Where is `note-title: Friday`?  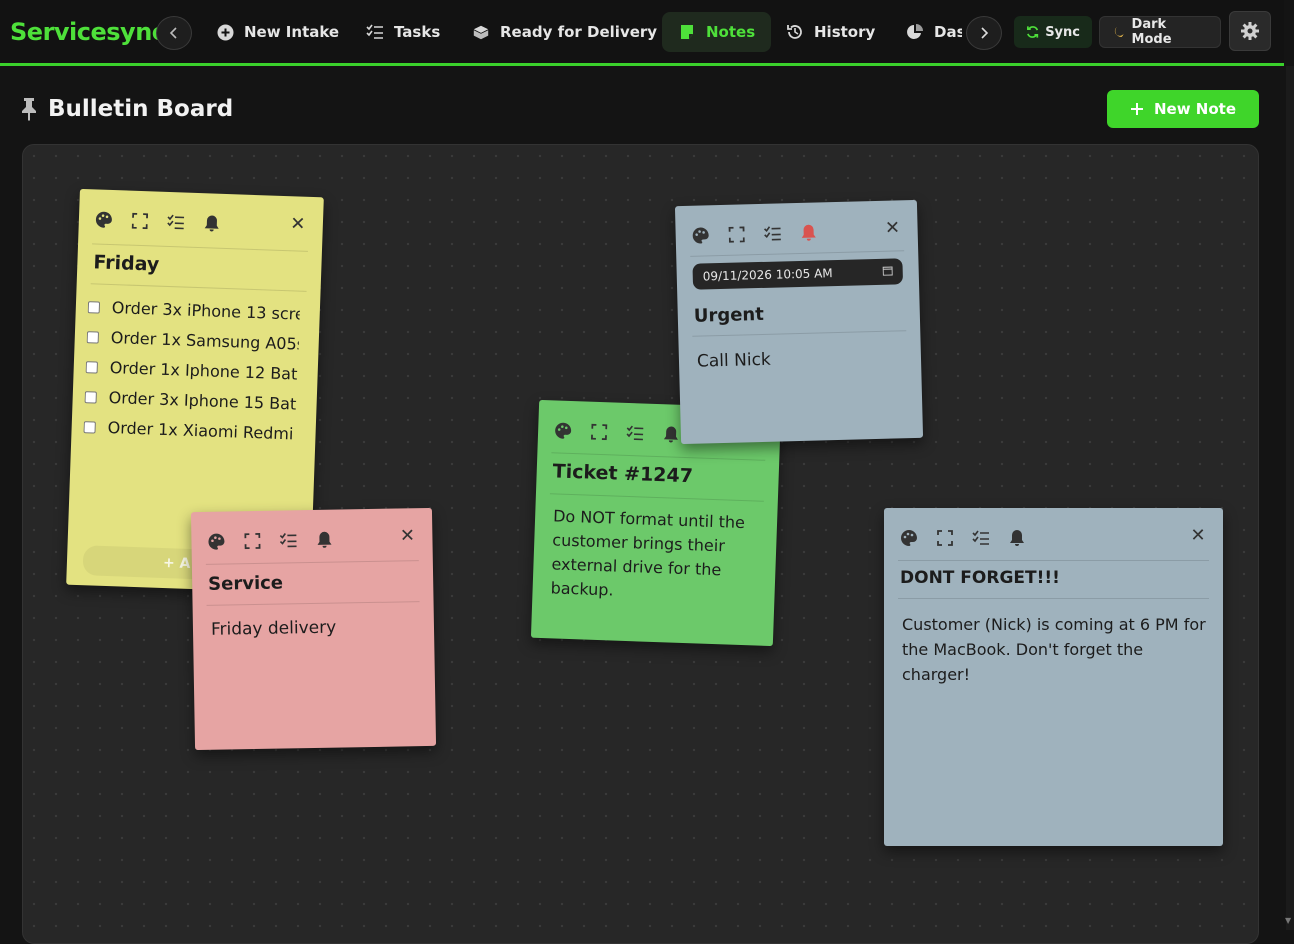 note-title: Friday is located at coordinates (126, 263).